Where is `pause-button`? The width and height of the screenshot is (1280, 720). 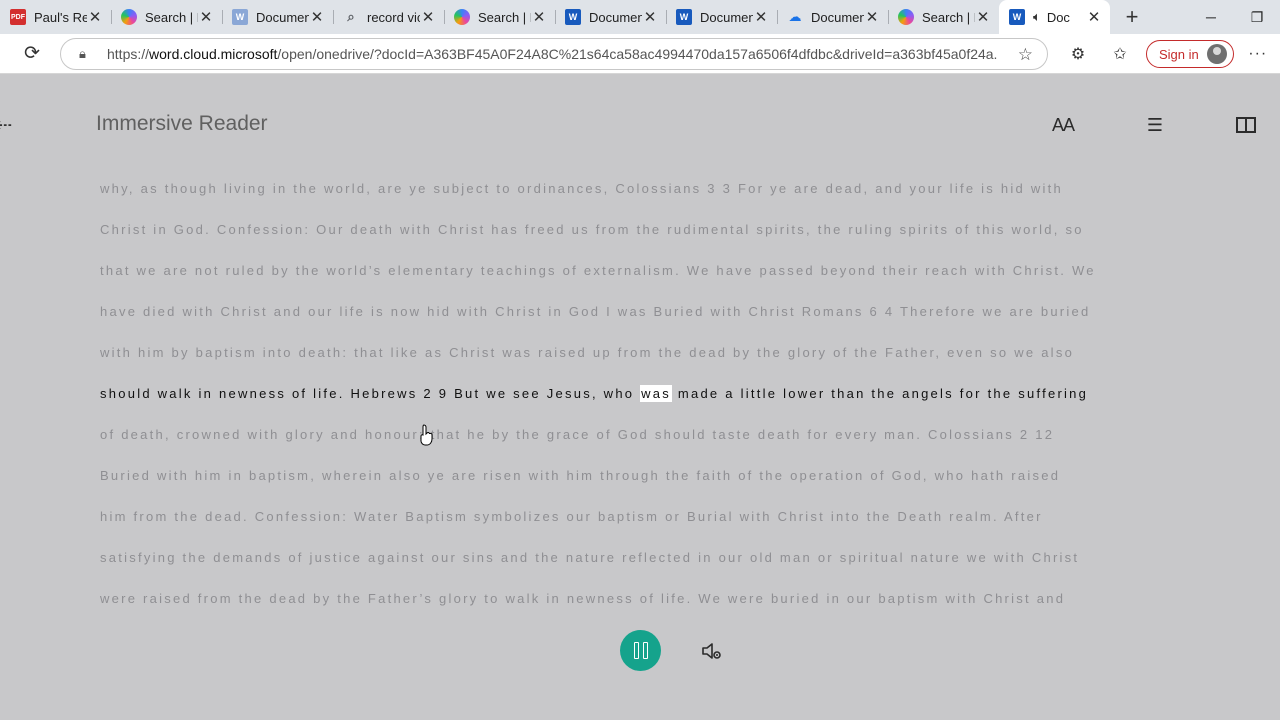
pause-button is located at coordinates (640, 650).